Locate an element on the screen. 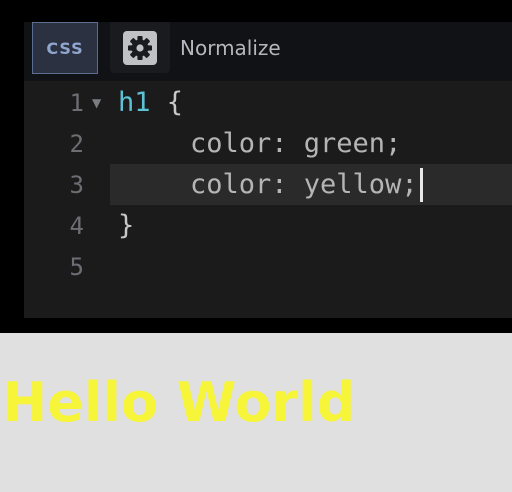 The image size is (512, 492). fold-arrow-icon: ▼ is located at coordinates (96, 102).